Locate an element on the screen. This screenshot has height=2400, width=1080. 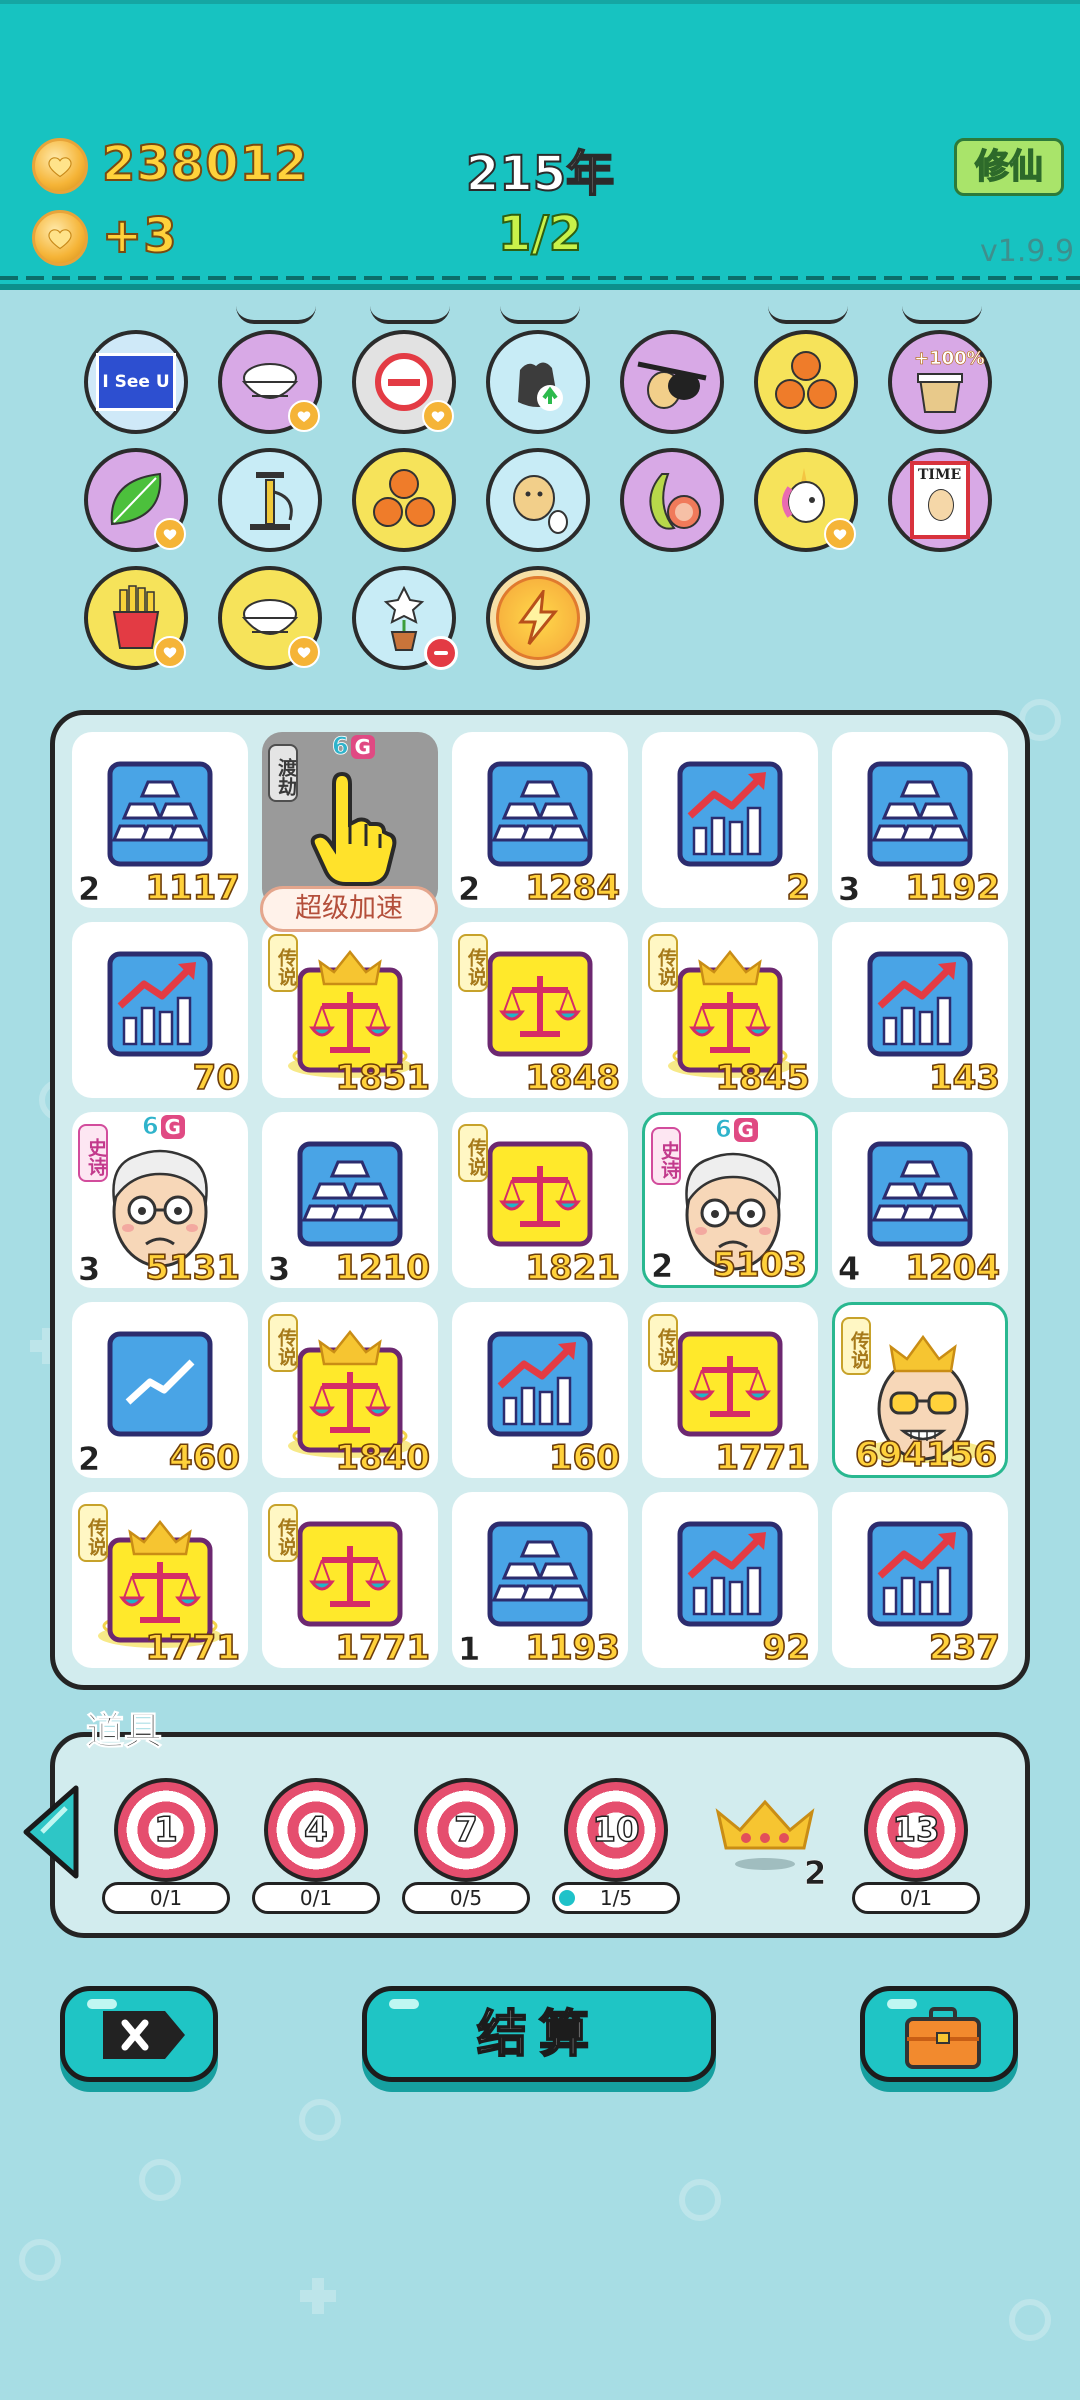
dujie-speed-tile: 渡劫 6 G is located at coordinates (350, 820).